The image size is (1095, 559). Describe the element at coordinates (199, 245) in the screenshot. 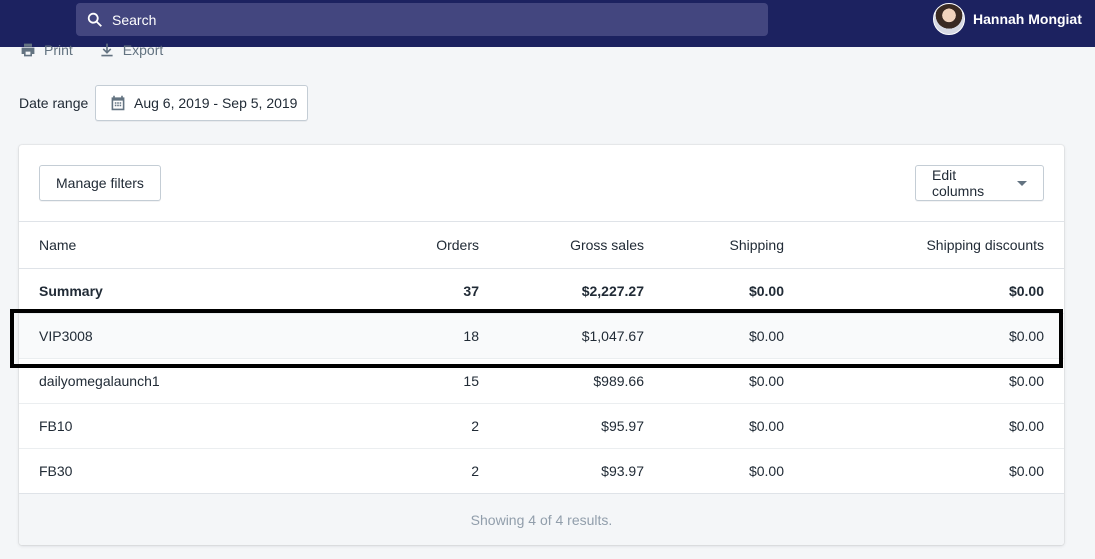

I see `header-name: Name` at that location.